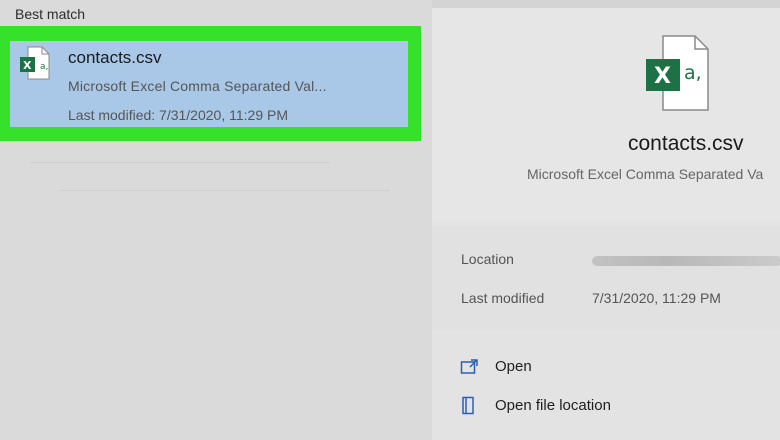 The width and height of the screenshot is (780, 440). I want to click on last-modified-value: 7/31/2020, 11:29 PM, so click(656, 298).